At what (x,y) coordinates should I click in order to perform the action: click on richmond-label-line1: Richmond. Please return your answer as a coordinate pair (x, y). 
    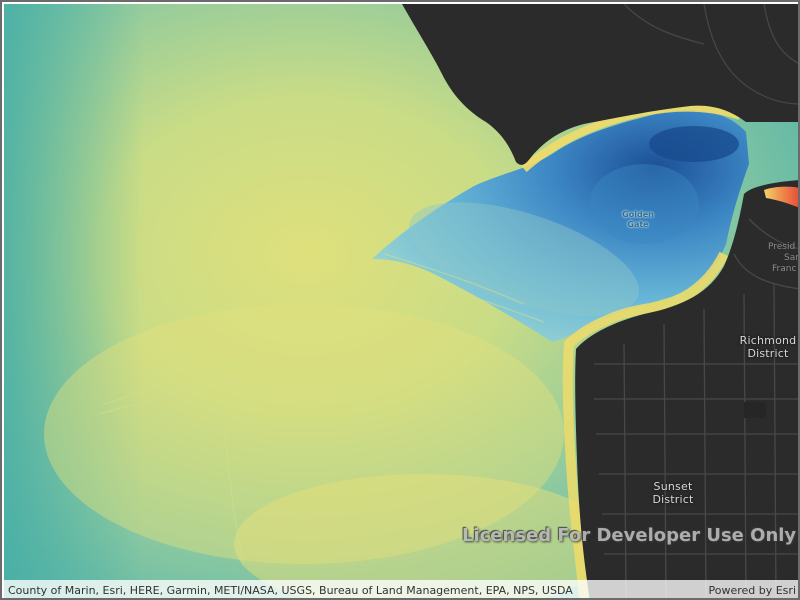
    Looking at the image, I should click on (768, 340).